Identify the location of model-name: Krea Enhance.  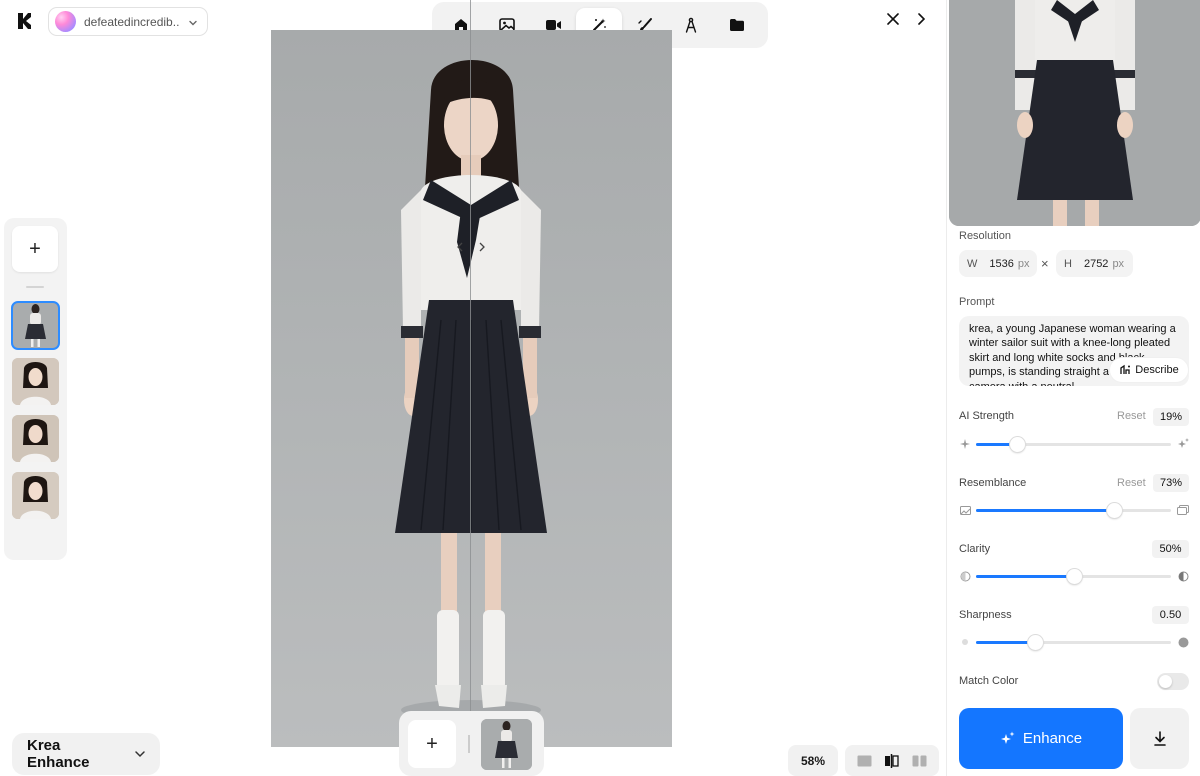
(58, 754).